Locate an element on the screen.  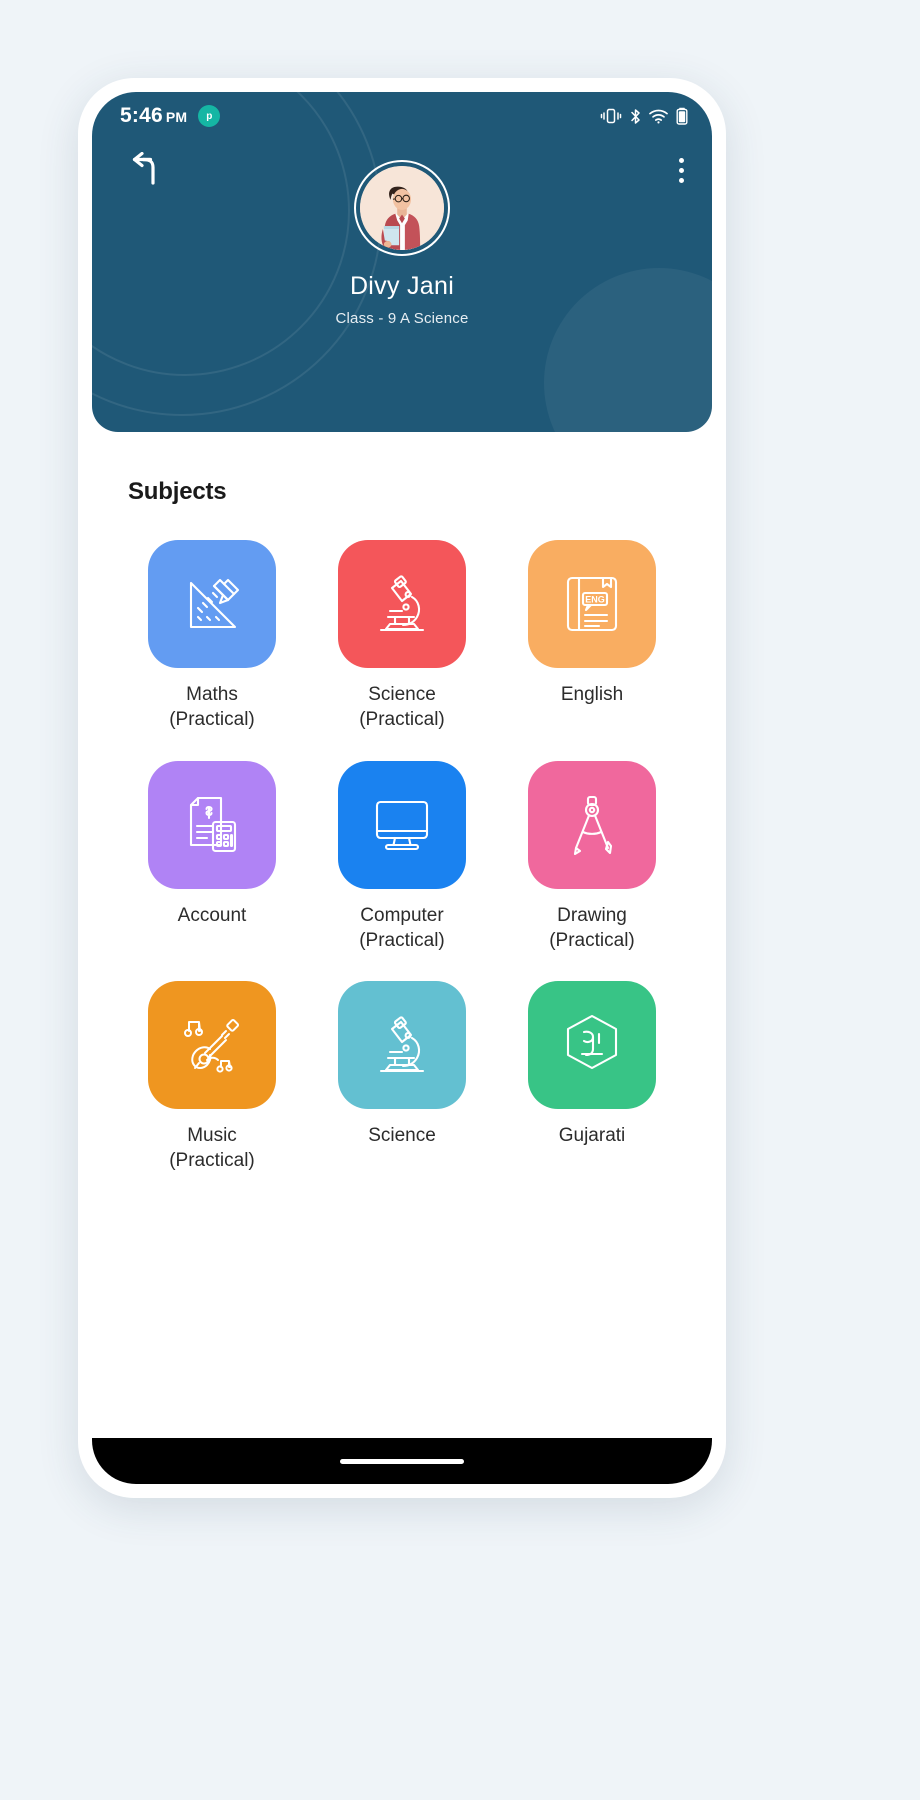
subject-tile-drawing: Drawing (Practical) is located at coordinates (592, 857).